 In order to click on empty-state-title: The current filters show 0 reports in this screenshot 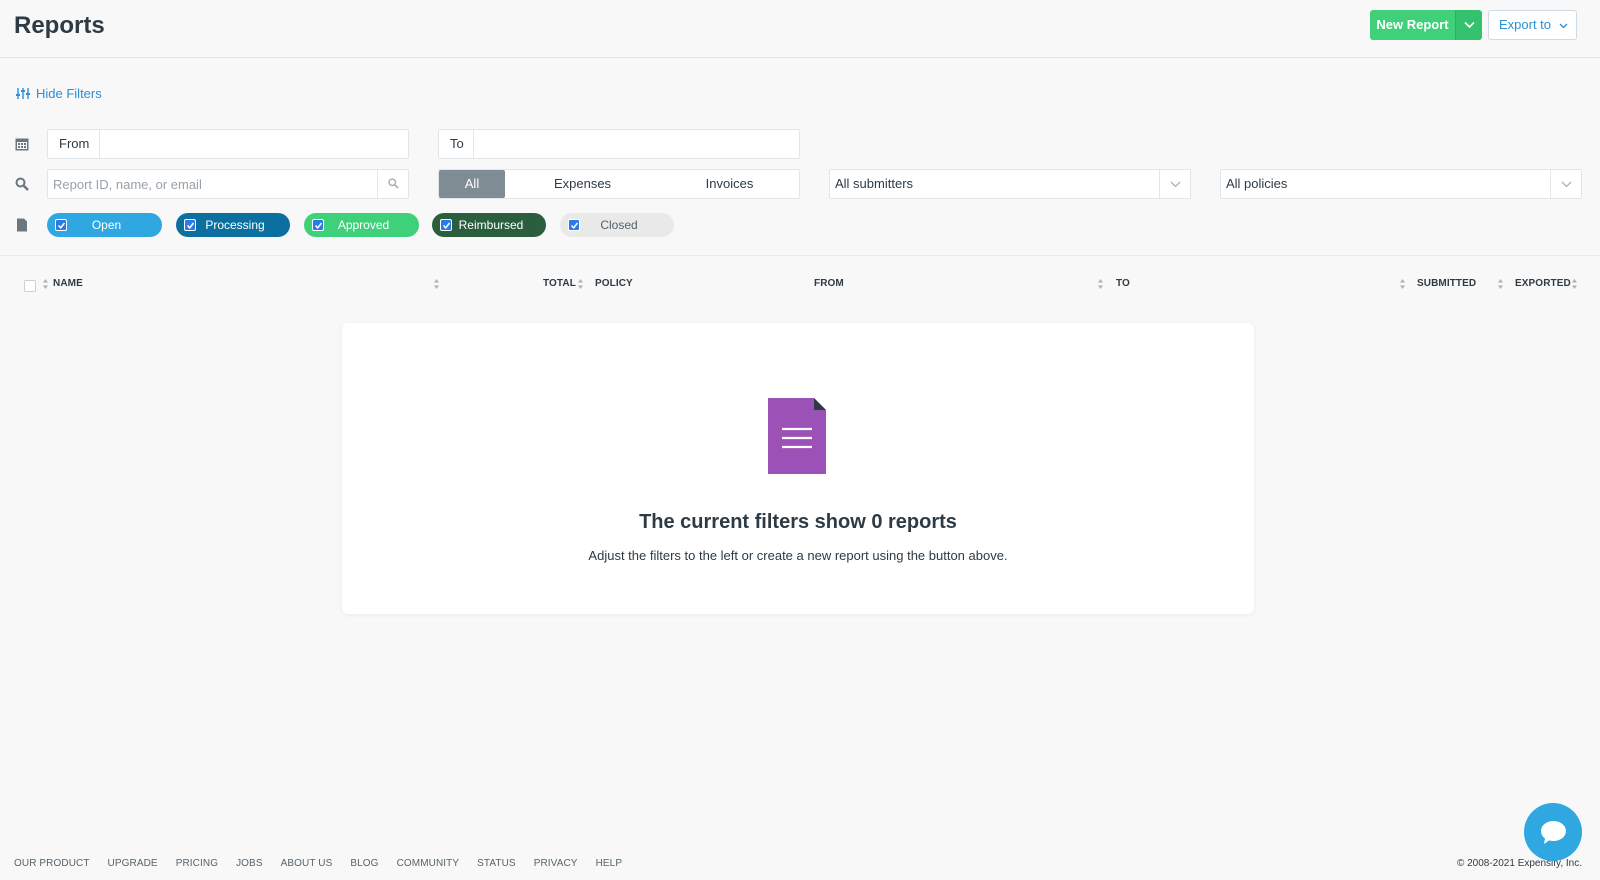, I will do `click(798, 522)`.